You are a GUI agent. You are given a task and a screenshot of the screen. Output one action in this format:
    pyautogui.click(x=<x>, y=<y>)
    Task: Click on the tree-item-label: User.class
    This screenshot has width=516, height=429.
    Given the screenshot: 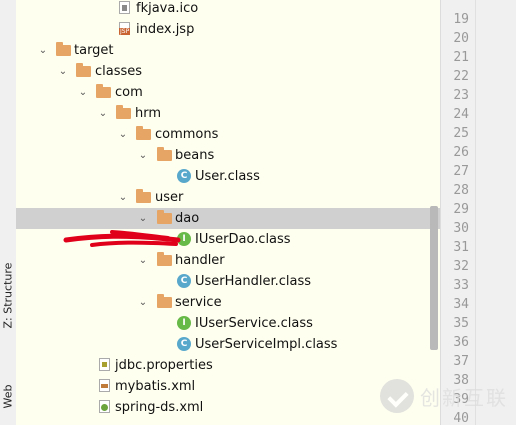 What is the action you would take?
    pyautogui.click(x=227, y=176)
    